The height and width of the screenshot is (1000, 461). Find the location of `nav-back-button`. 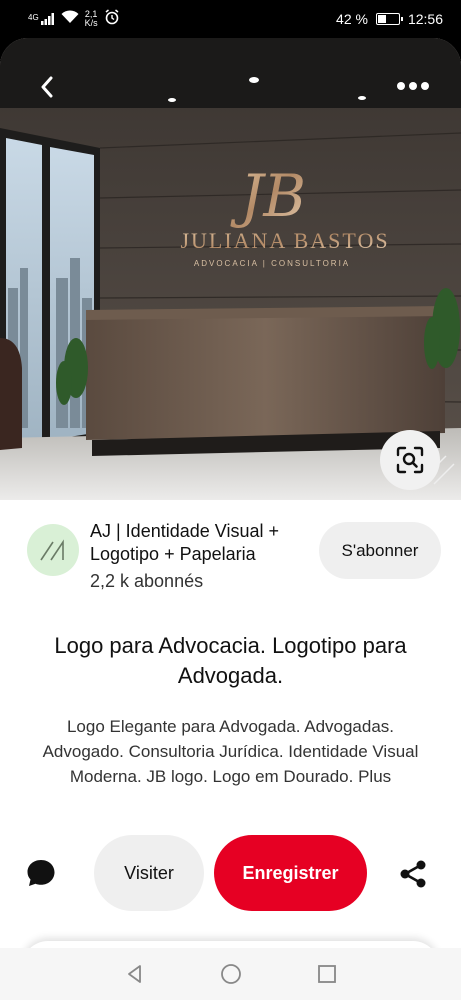

nav-back-button is located at coordinates (135, 974).